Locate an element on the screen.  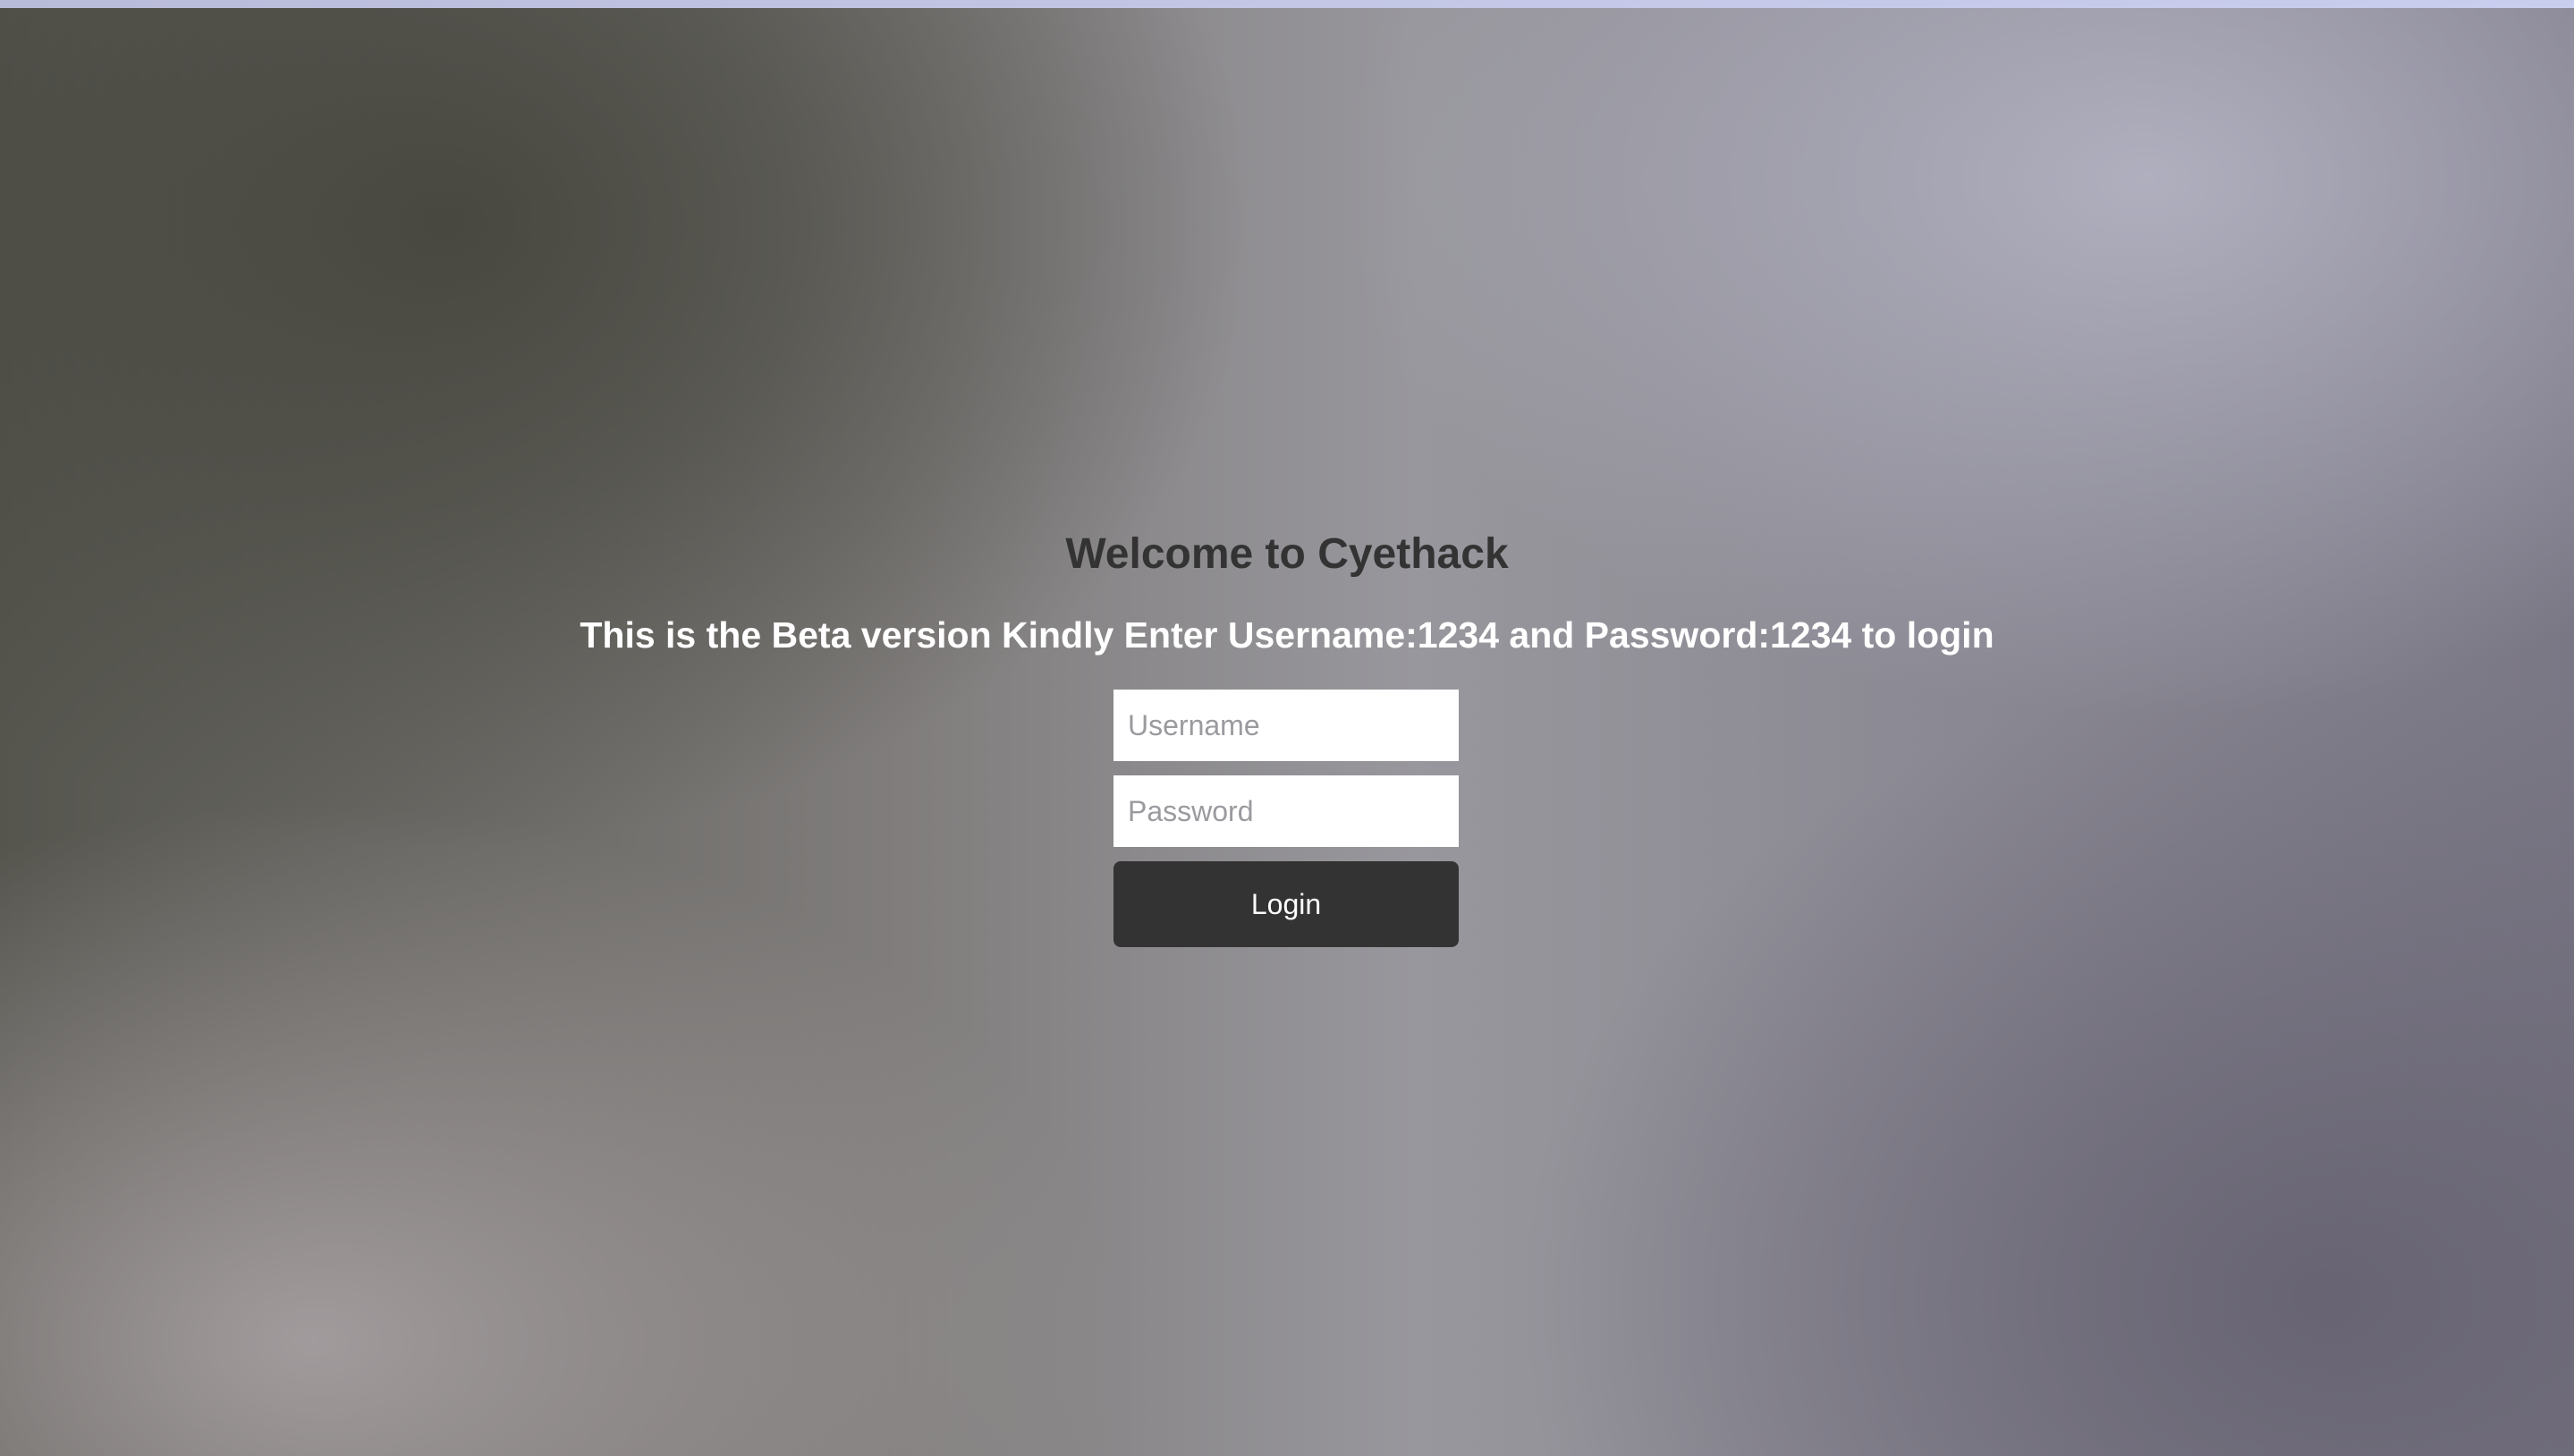
login-button: Login is located at coordinates (1286, 904).